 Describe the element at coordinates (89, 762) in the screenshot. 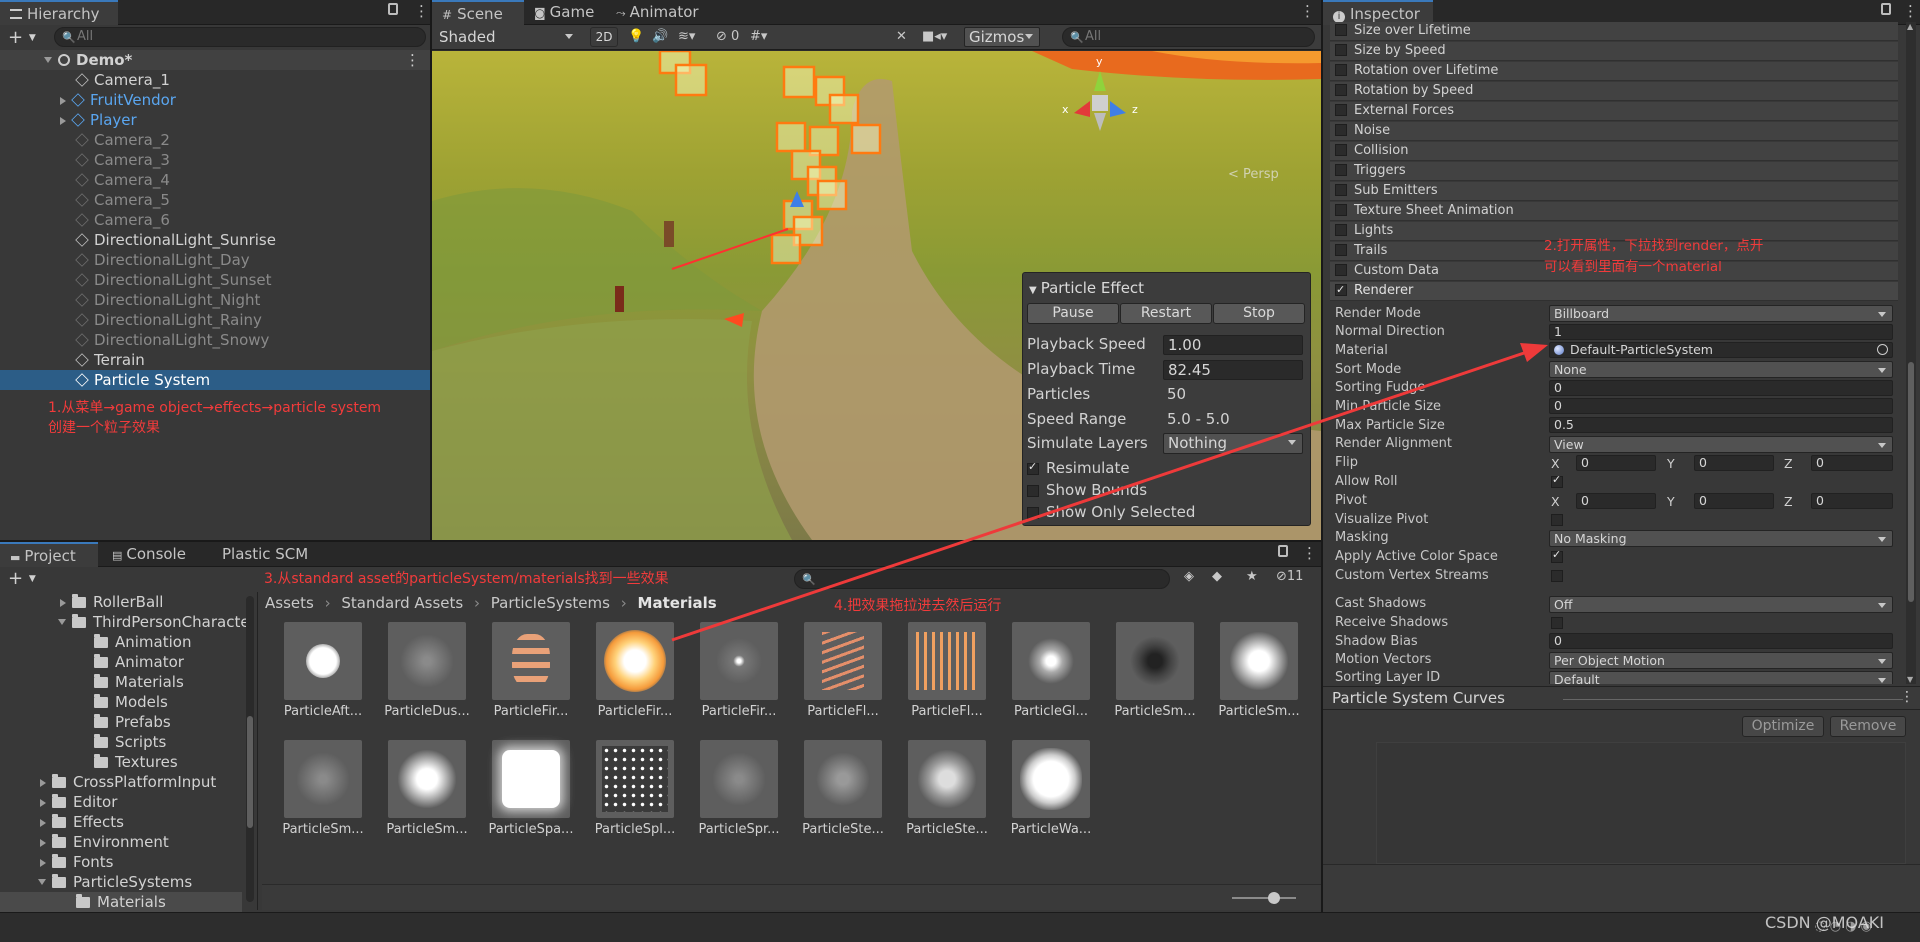

I see `folder-tree-item: Textures` at that location.